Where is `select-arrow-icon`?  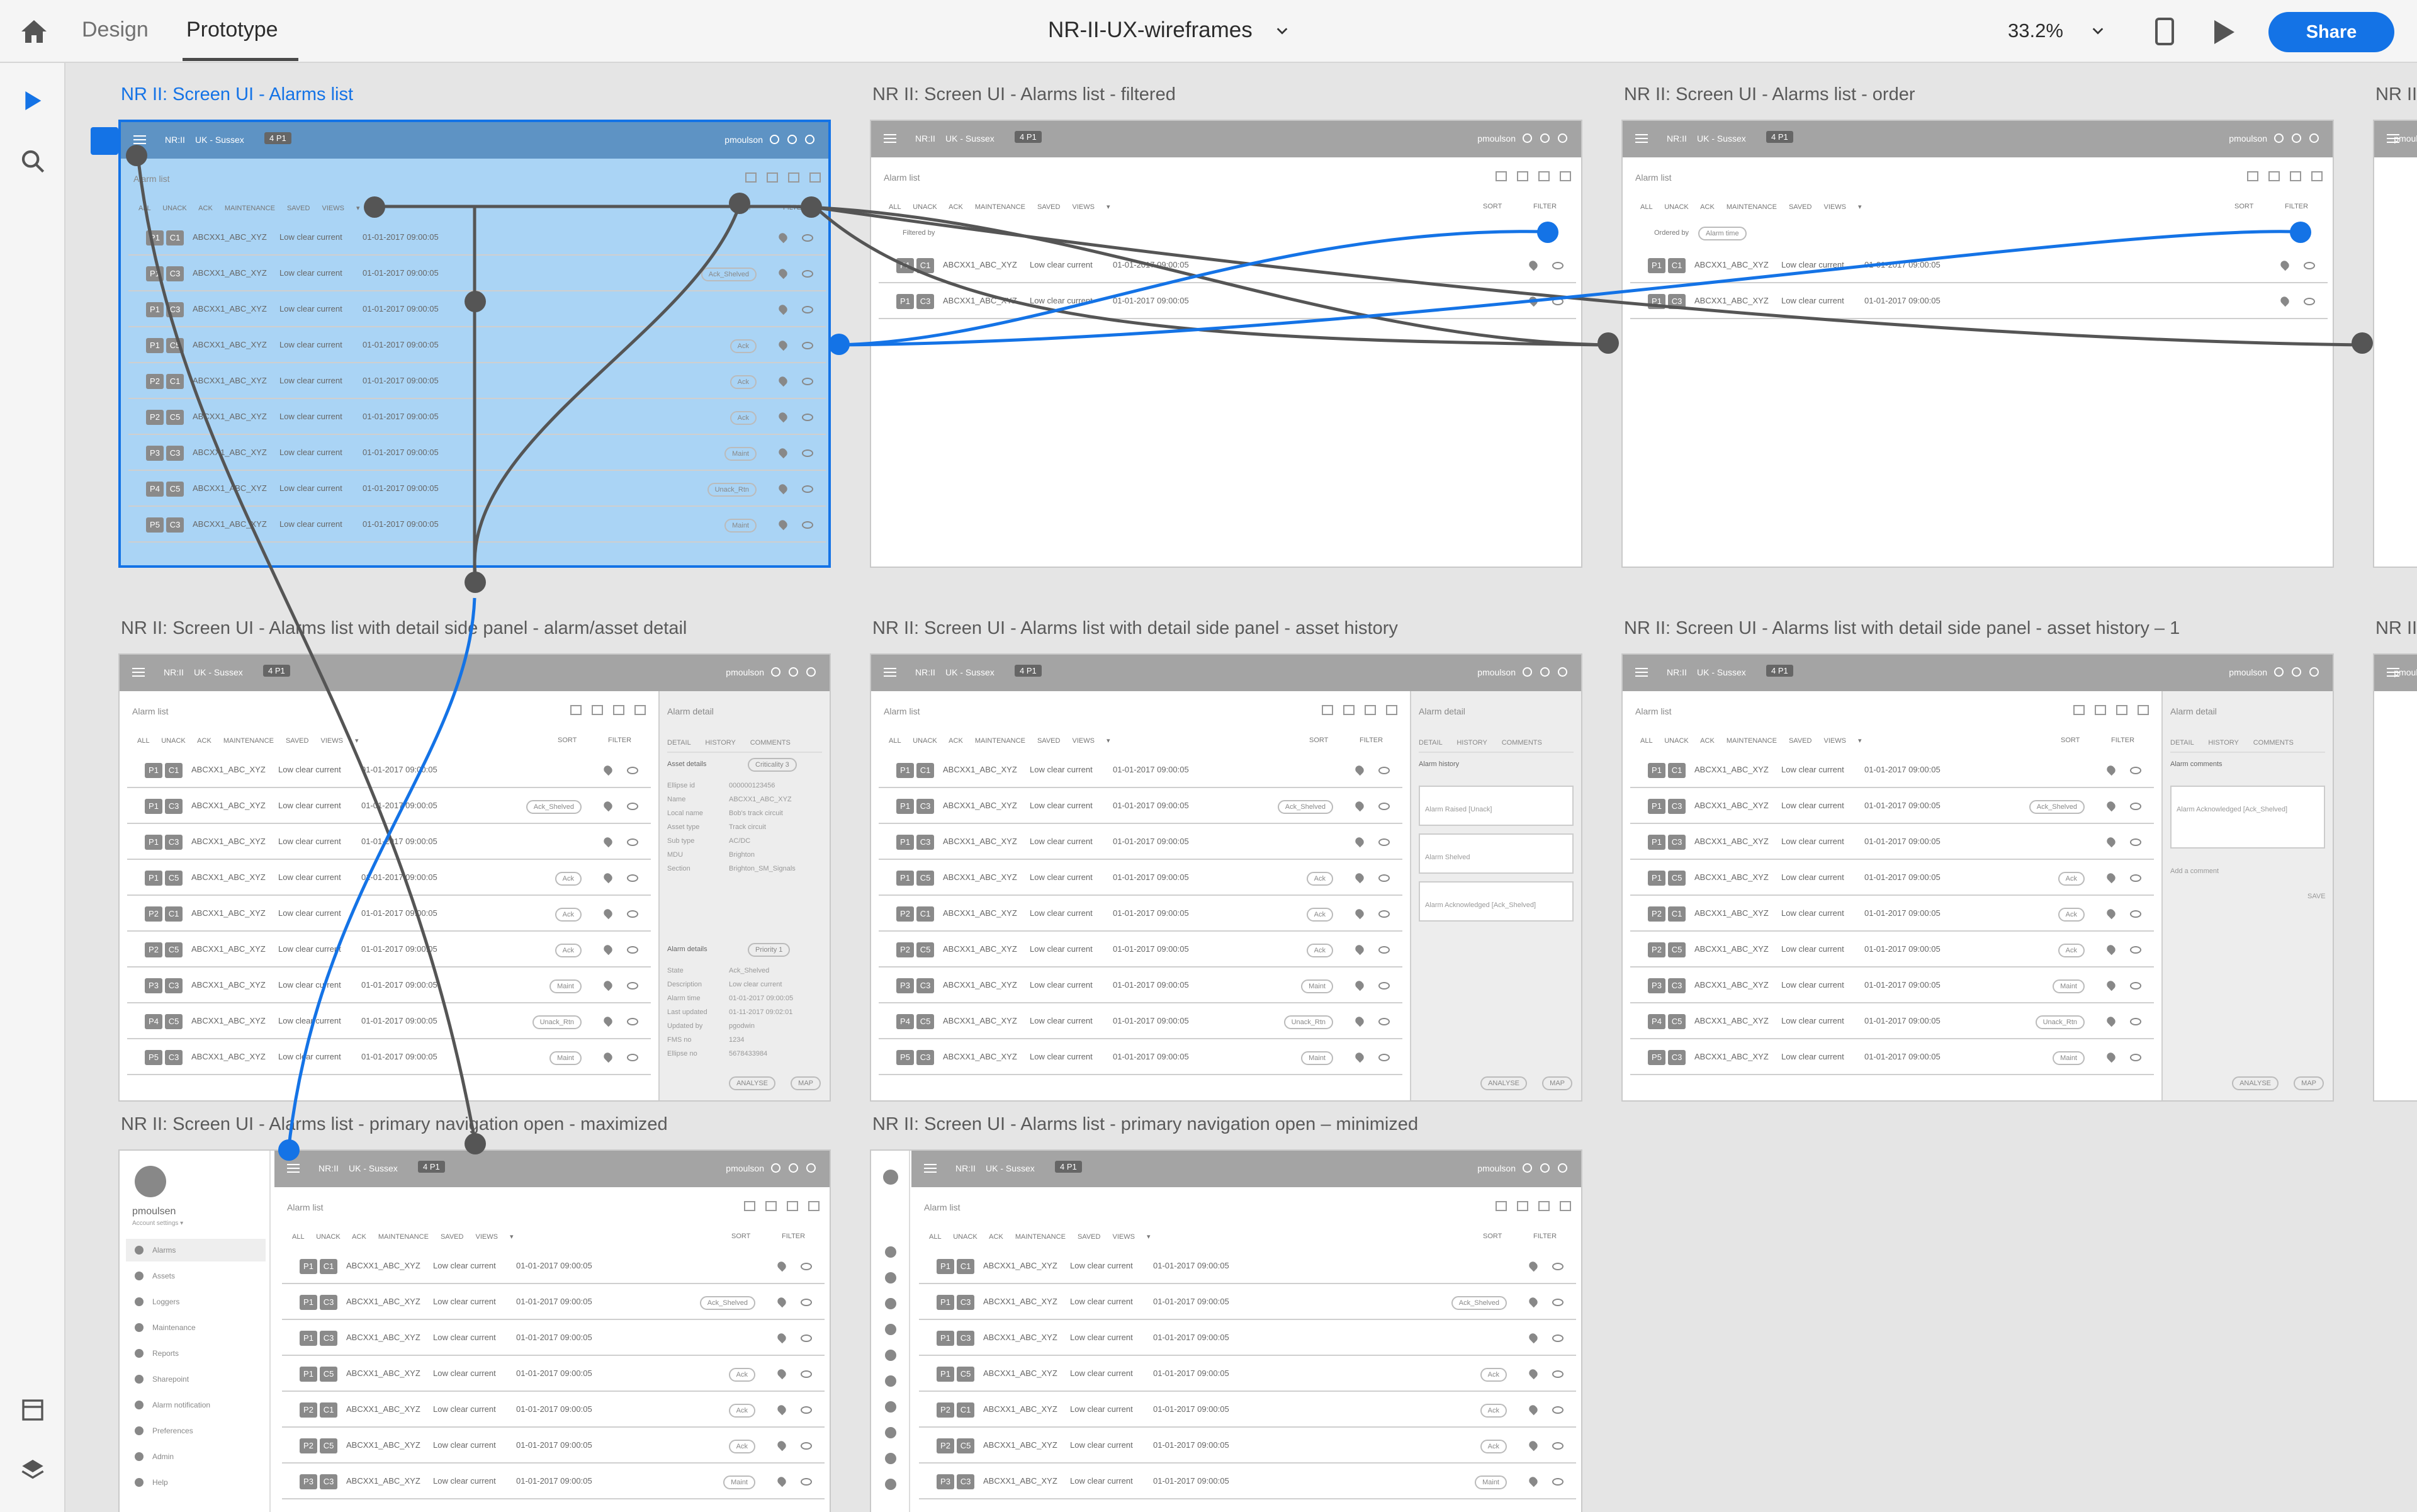 select-arrow-icon is located at coordinates (32, 100).